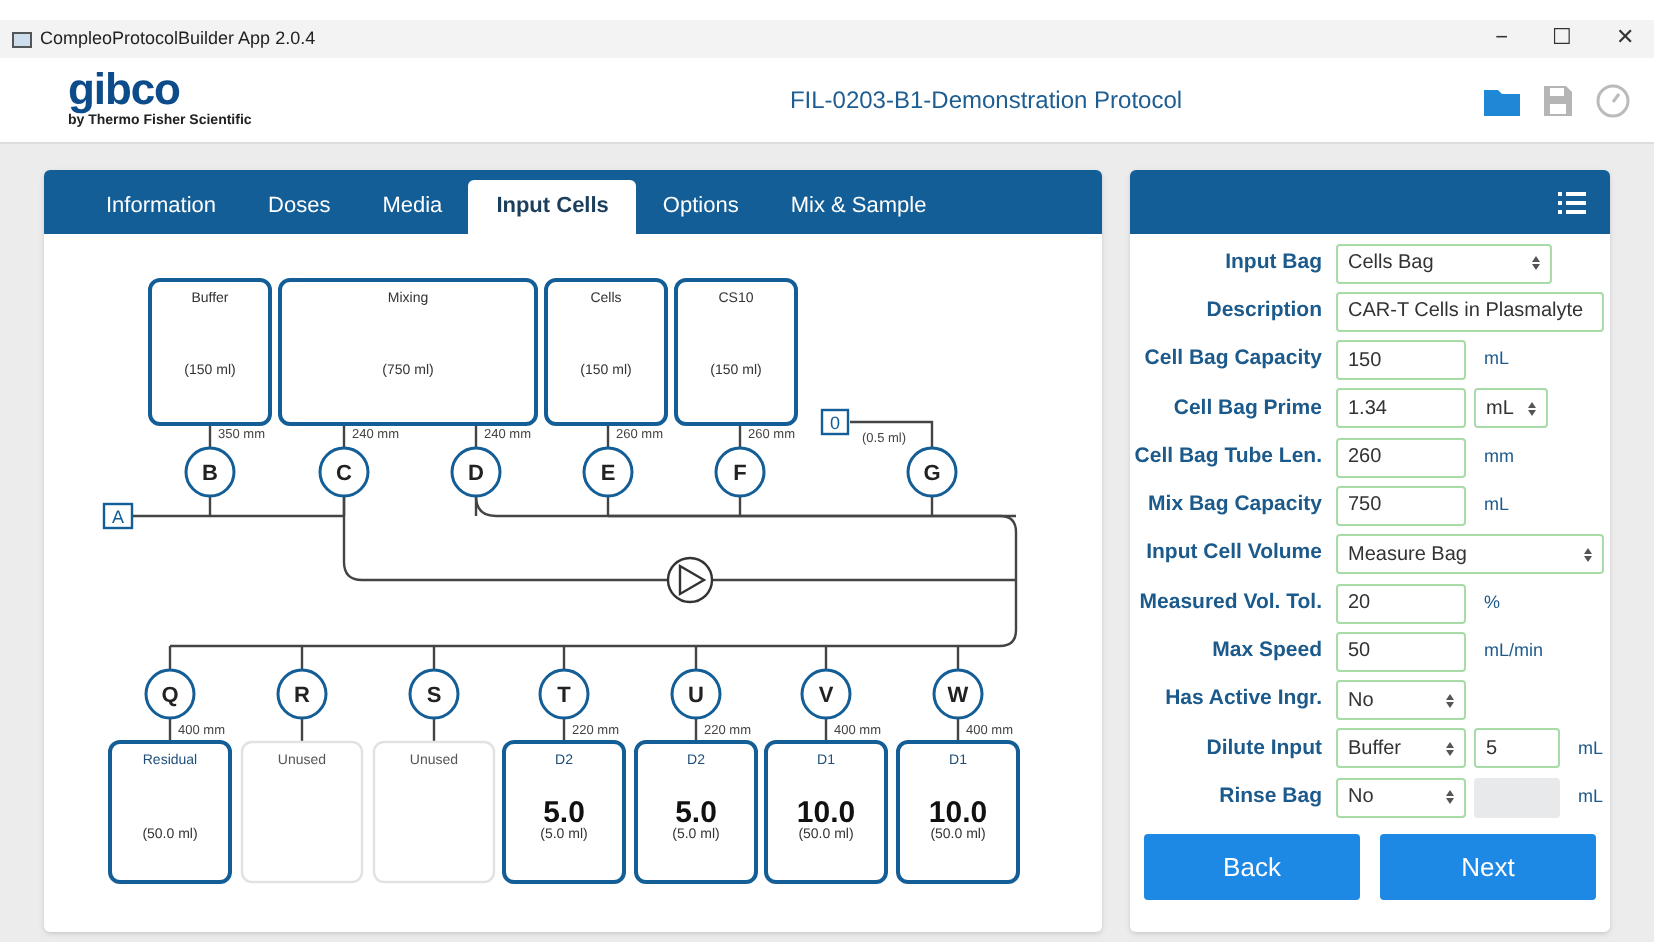  Describe the element at coordinates (1264, 310) in the screenshot. I see `field-label: Description` at that location.